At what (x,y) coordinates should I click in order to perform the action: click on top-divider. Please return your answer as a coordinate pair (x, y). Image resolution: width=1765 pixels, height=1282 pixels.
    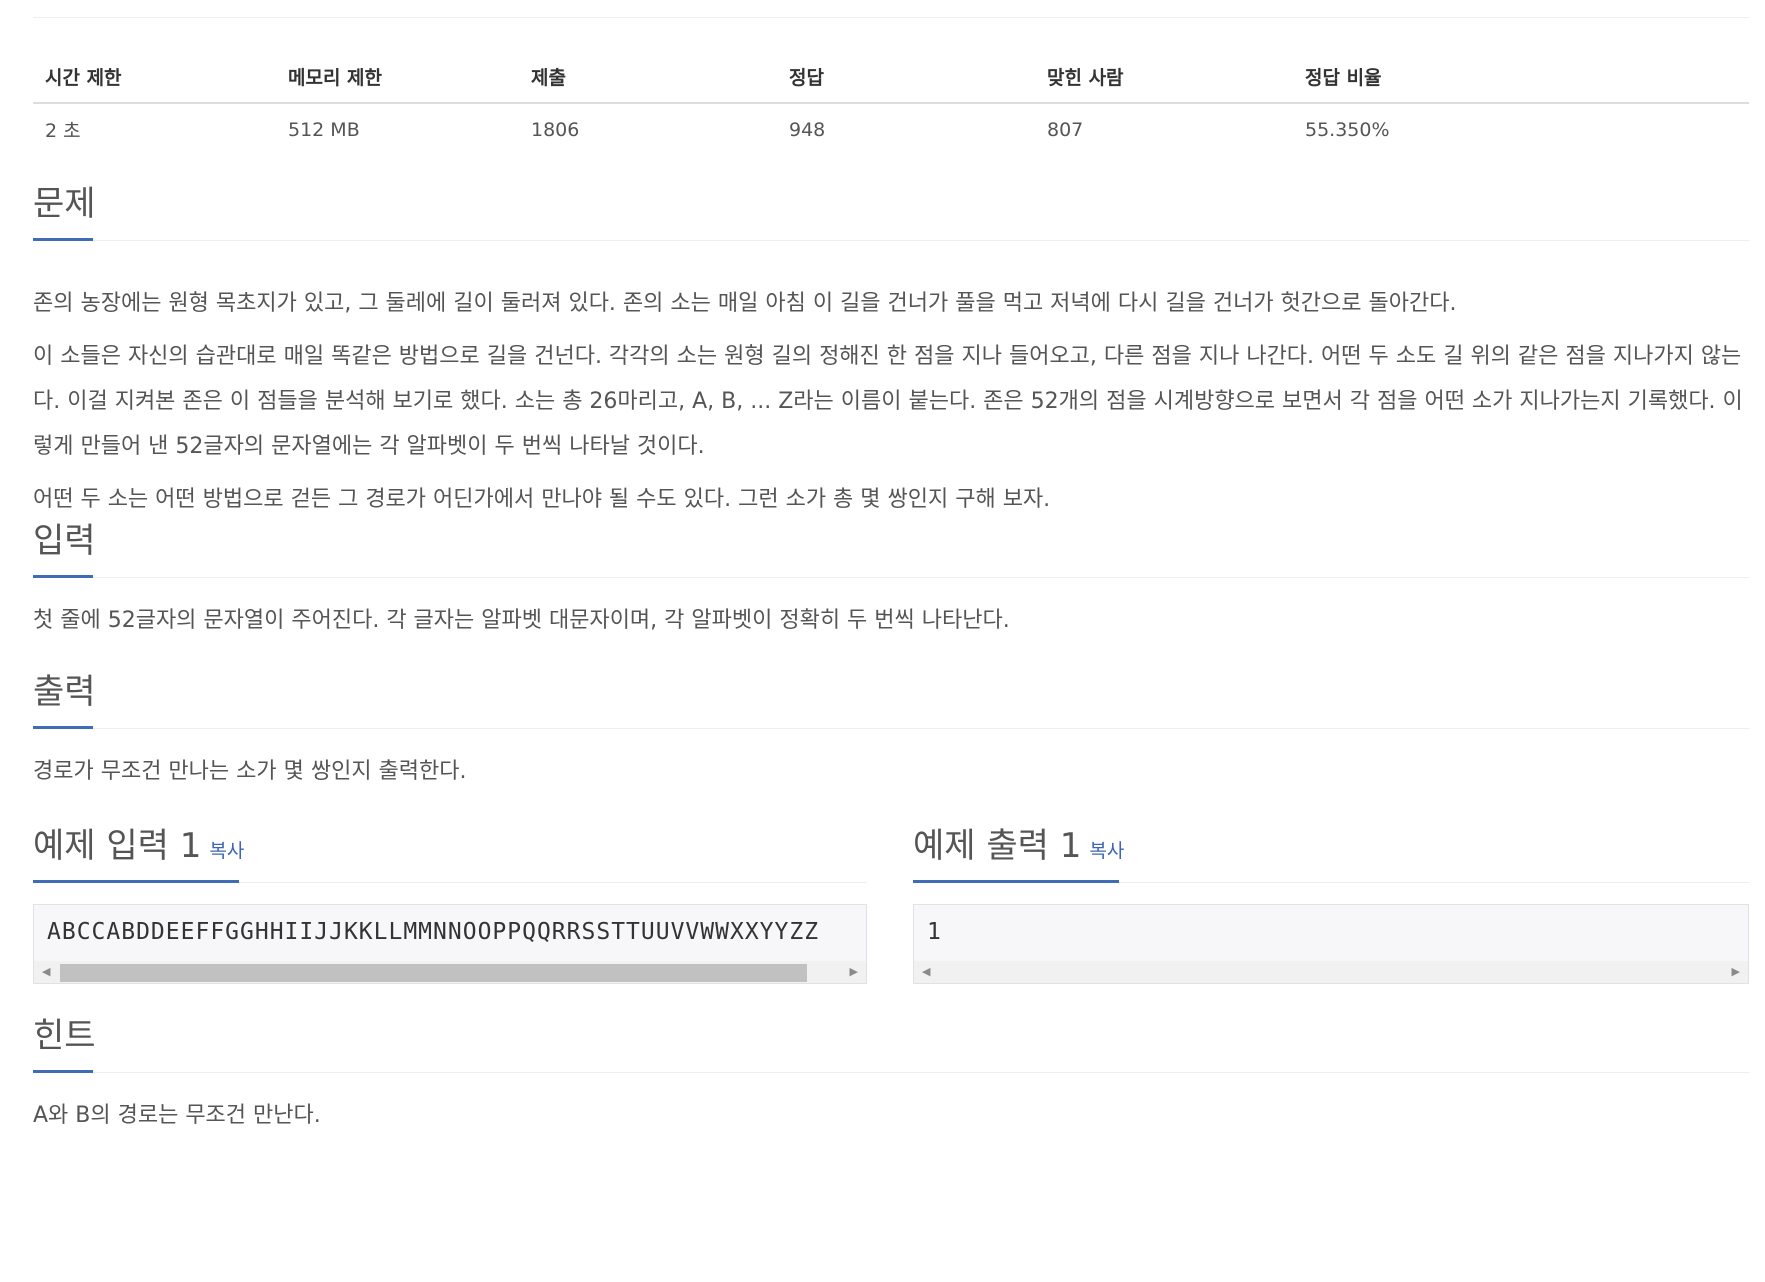
    Looking at the image, I should click on (891, 17).